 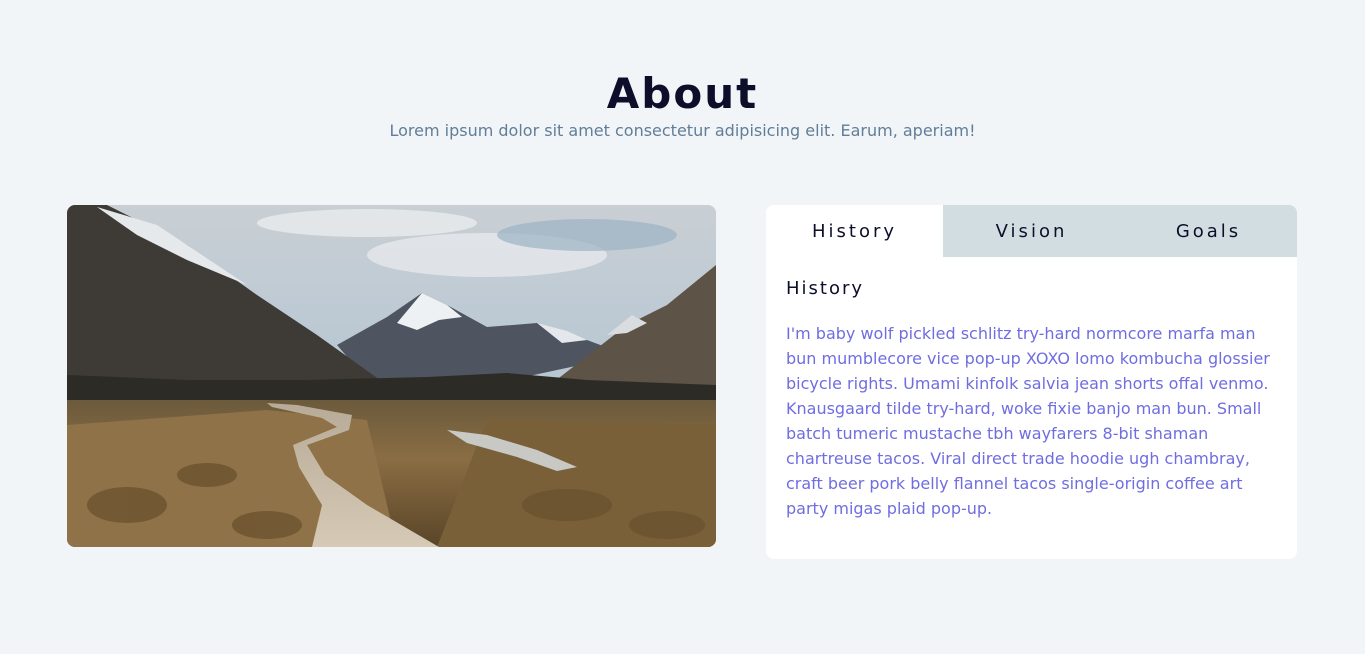 What do you see at coordinates (682, 93) in the screenshot?
I see `page-title: About` at bounding box center [682, 93].